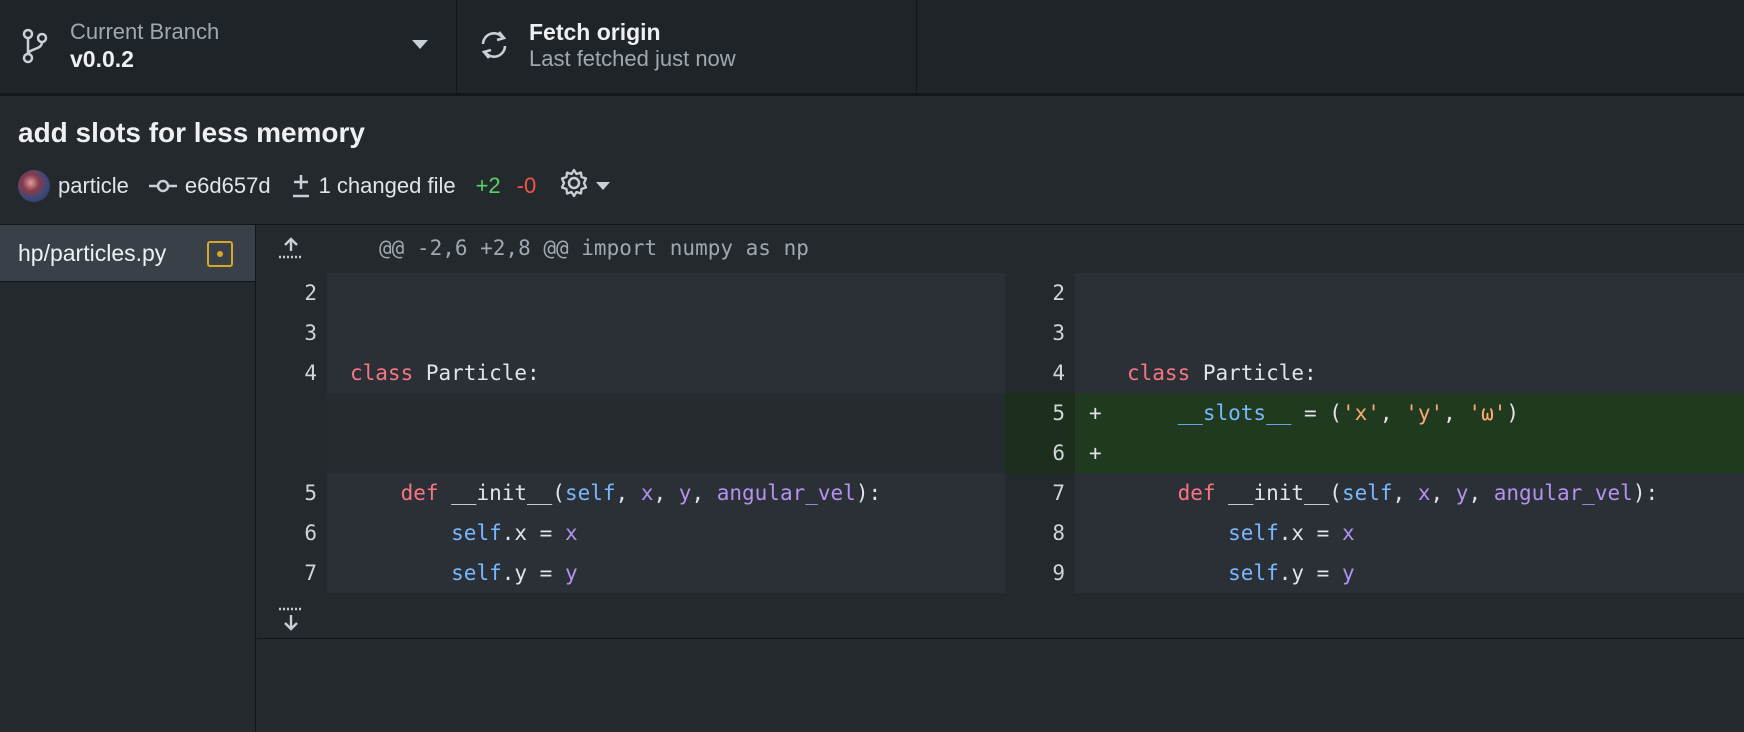  I want to click on commit-meta: particle e6d657d 1 changed file +2 -0, so click(314, 186).